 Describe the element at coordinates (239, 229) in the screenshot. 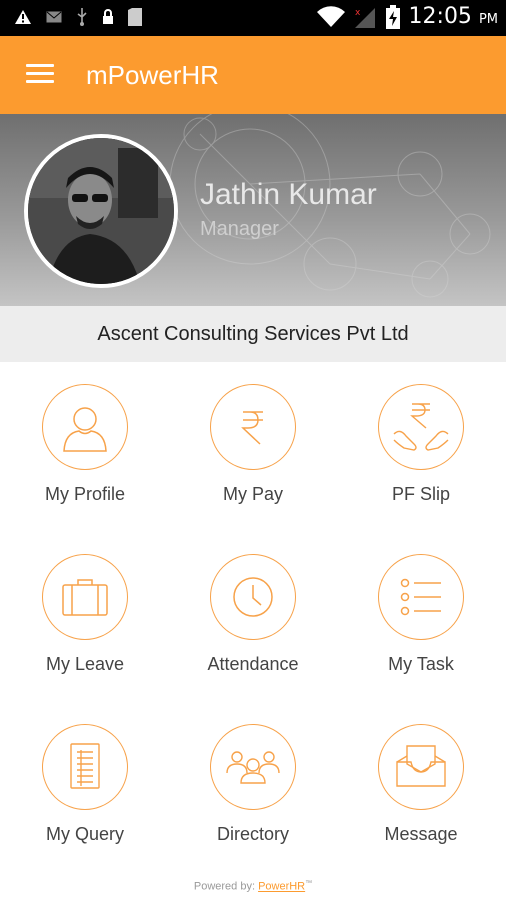

I see `user-role: Manager` at that location.